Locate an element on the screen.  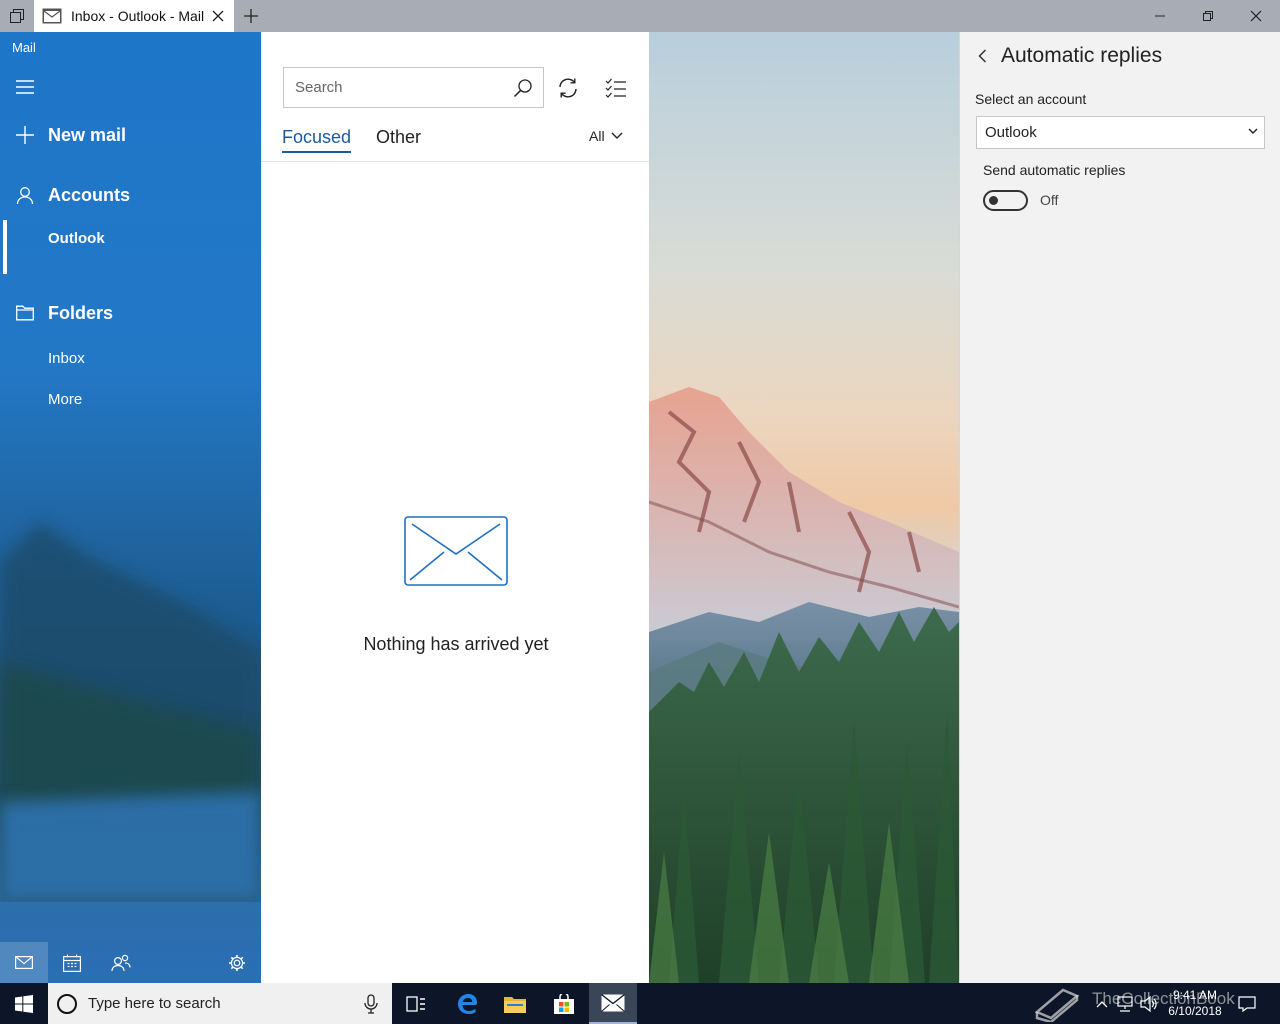
file-explorer-button is located at coordinates (515, 1003).